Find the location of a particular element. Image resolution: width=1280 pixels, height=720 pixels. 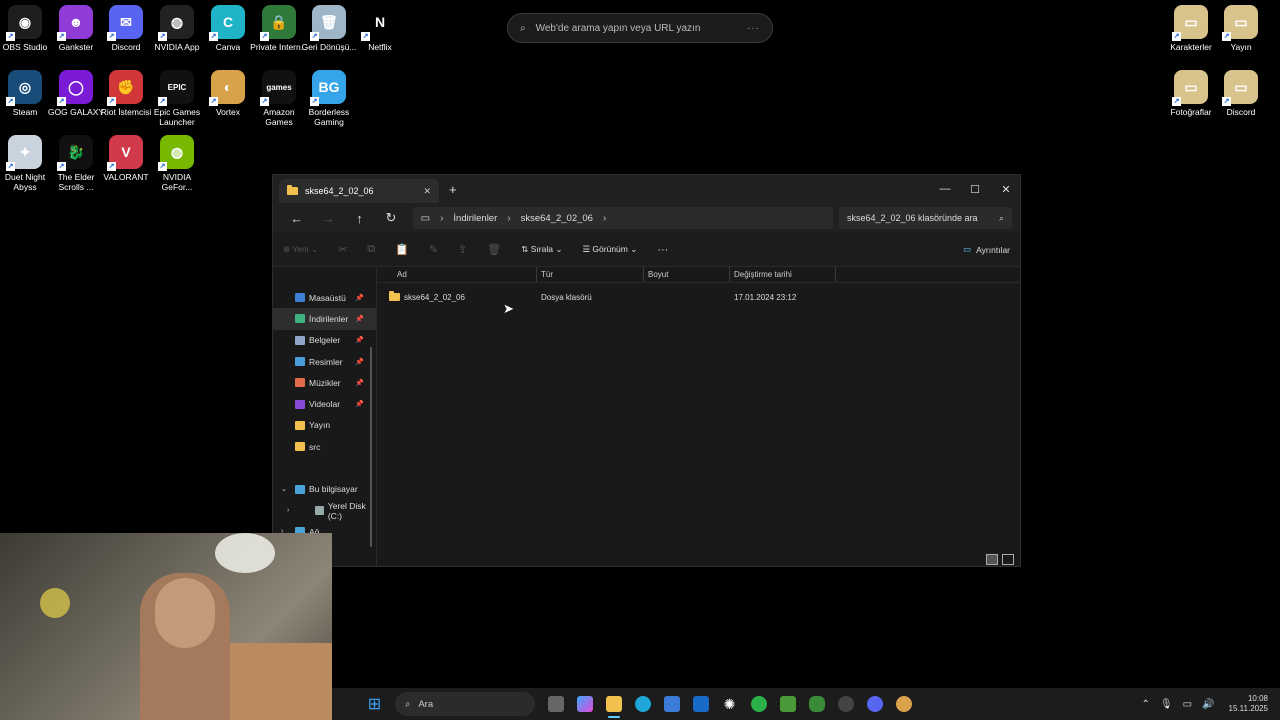

details-button: ▭ Ayrıntılar is located at coordinates (986, 249).